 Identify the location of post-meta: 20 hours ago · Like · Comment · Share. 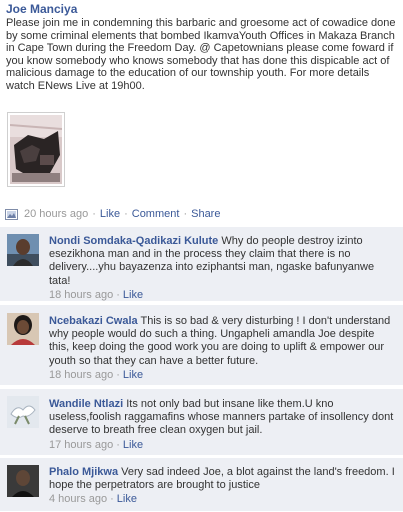
(112, 214).